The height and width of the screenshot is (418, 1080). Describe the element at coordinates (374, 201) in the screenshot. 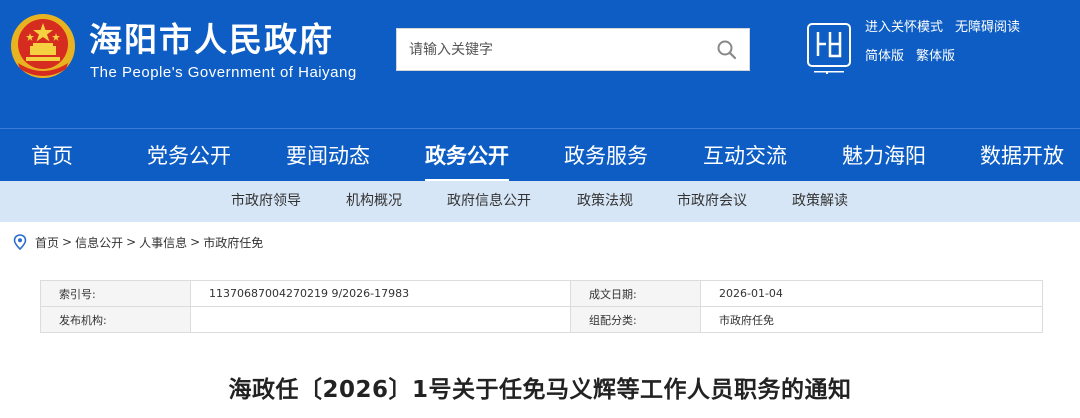

I see `sub-nav-org-overview: 机构概况` at that location.